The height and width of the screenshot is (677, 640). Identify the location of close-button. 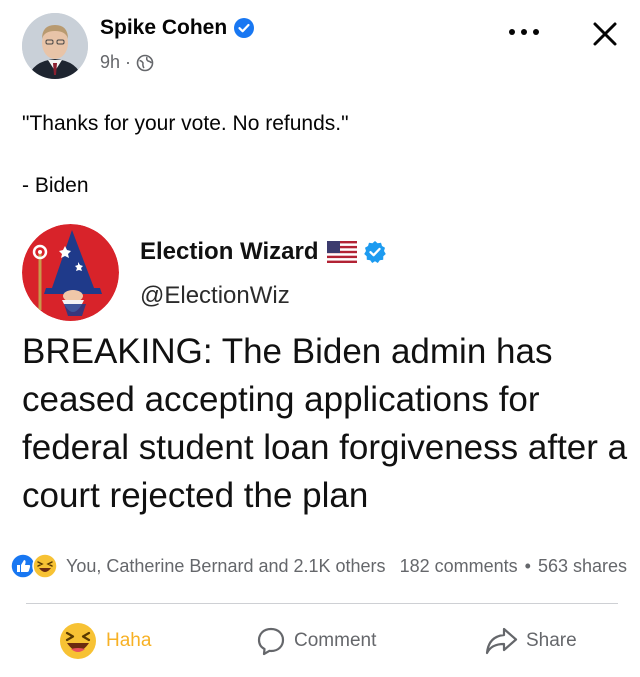
(605, 34).